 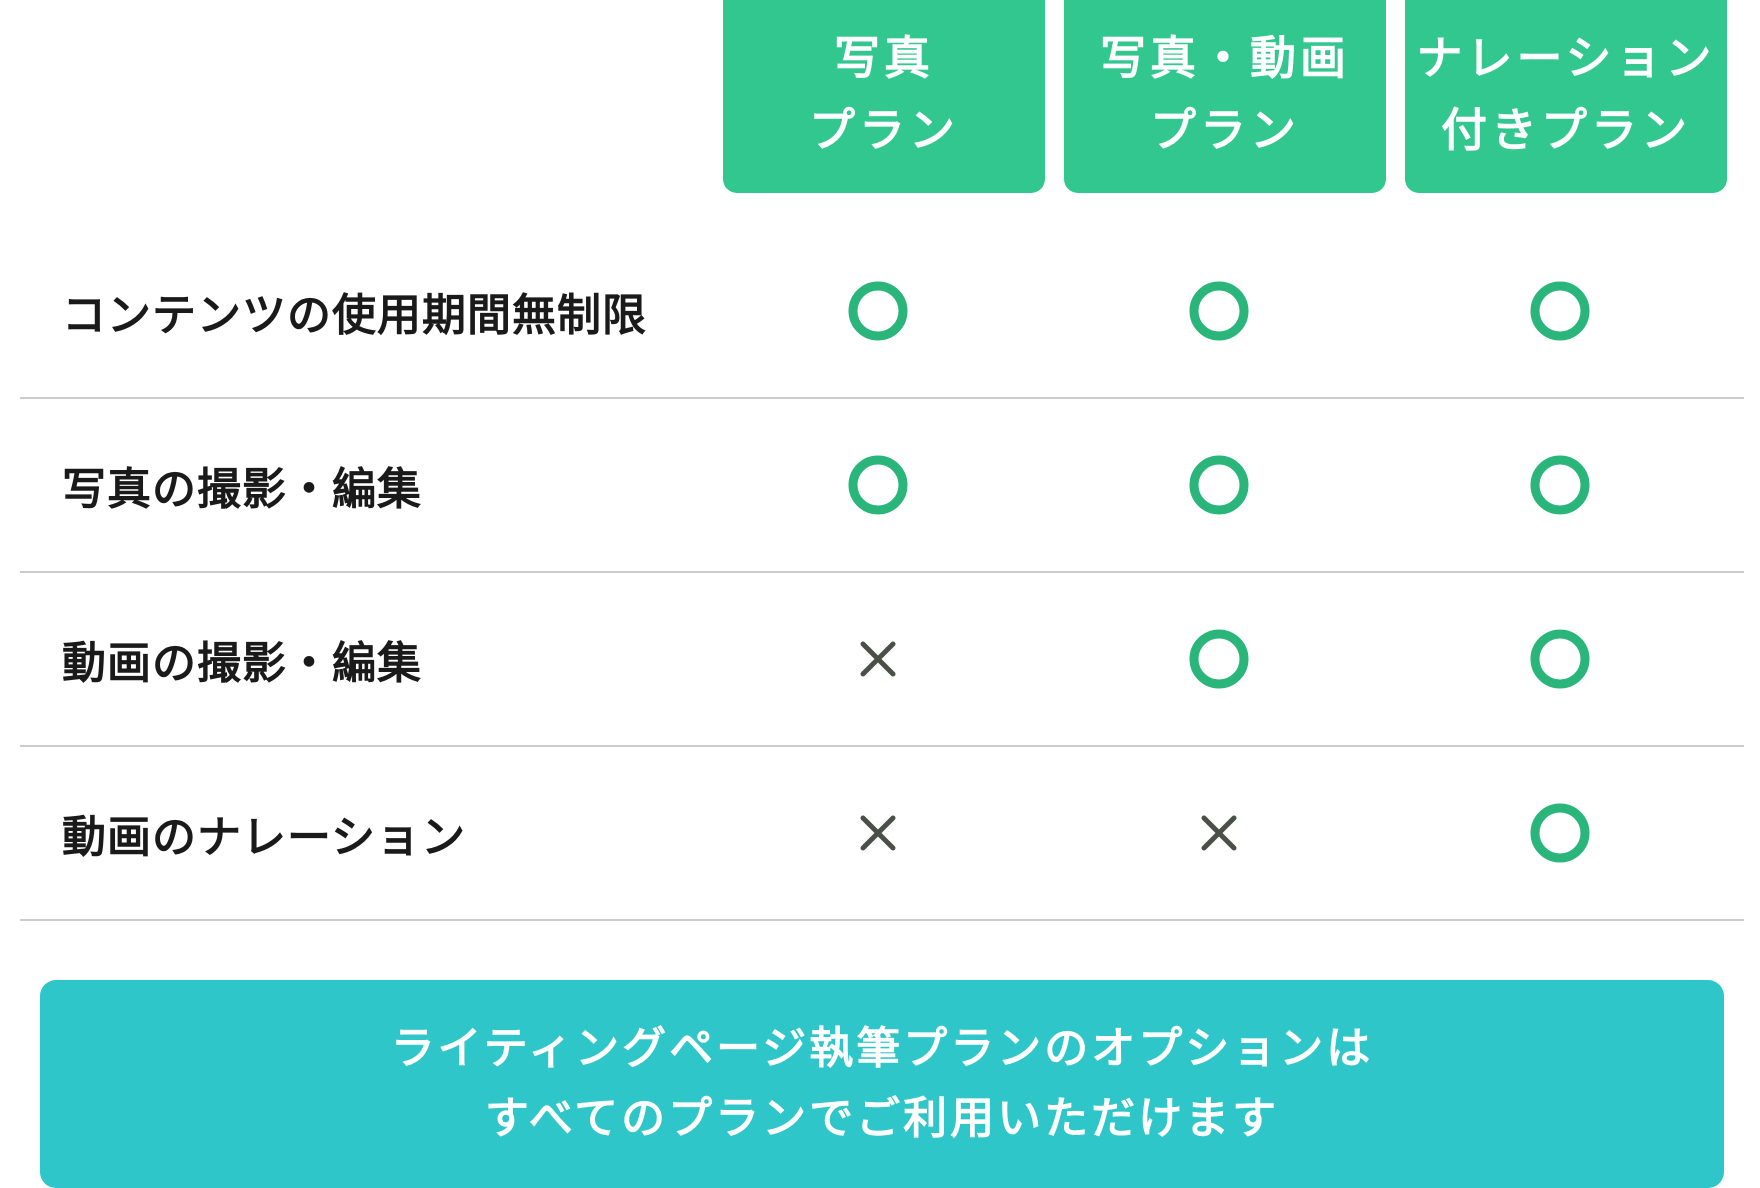 What do you see at coordinates (1566, 57) in the screenshot?
I see `plan-title-line1: ナレーション` at bounding box center [1566, 57].